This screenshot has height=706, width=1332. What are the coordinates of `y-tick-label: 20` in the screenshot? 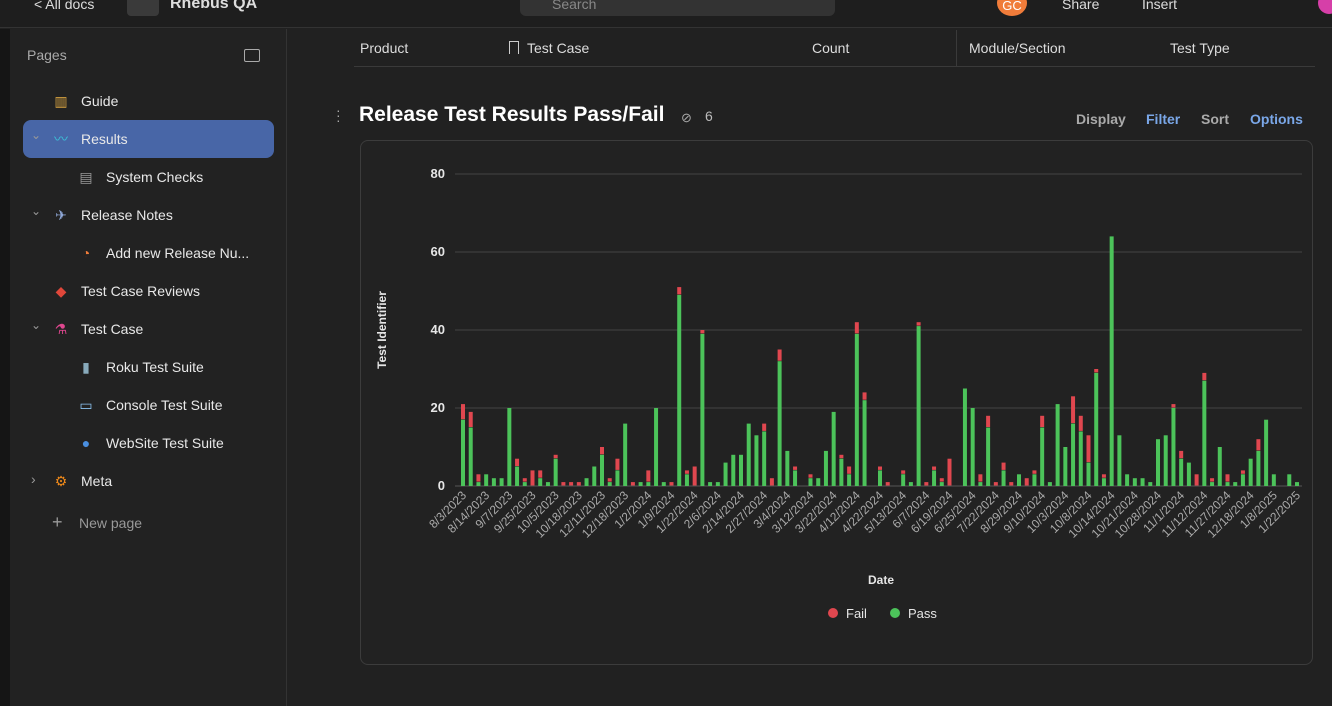 It's located at (438, 407).